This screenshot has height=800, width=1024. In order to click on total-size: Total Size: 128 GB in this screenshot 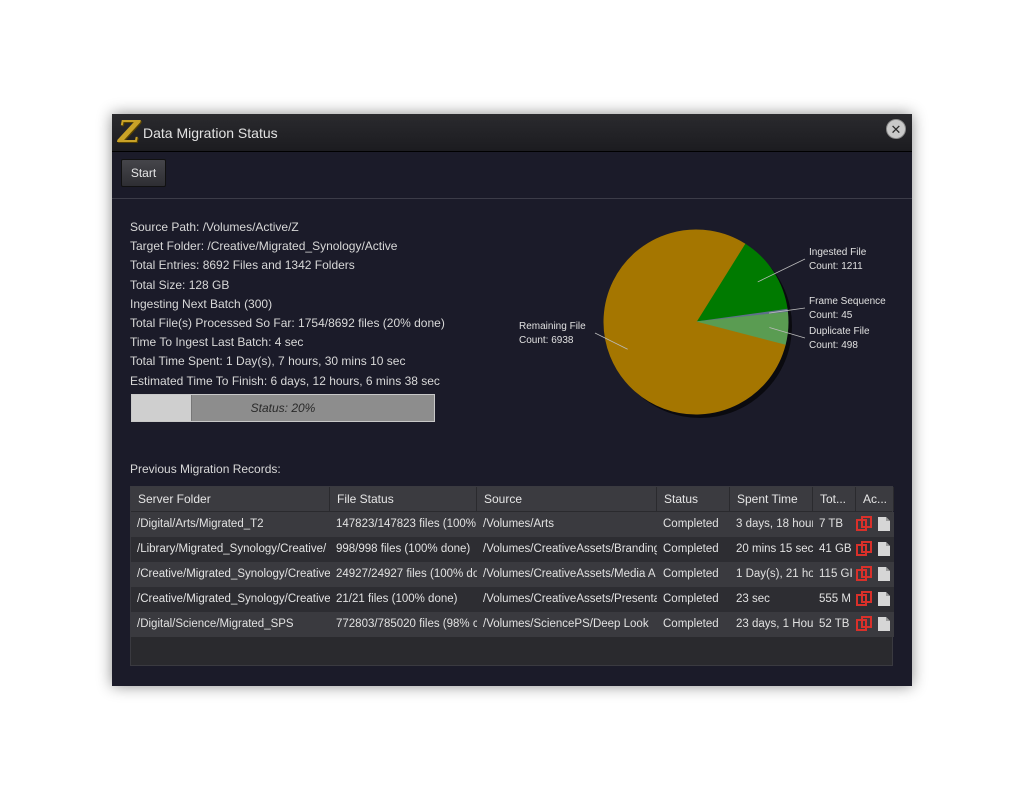, I will do `click(180, 284)`.